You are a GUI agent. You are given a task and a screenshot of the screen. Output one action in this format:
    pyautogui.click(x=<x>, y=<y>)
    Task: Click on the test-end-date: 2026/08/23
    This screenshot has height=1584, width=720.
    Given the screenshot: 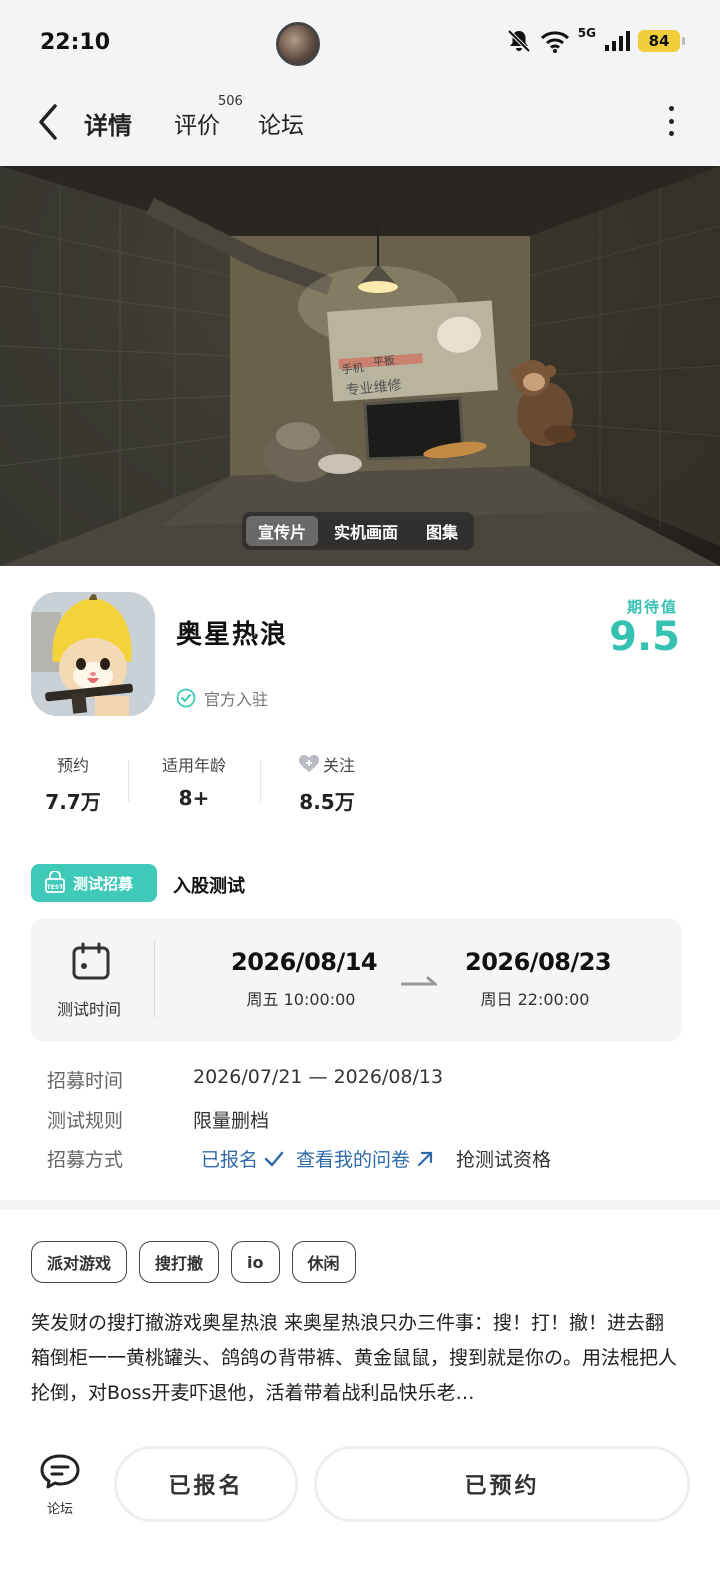 What is the action you would take?
    pyautogui.click(x=538, y=962)
    